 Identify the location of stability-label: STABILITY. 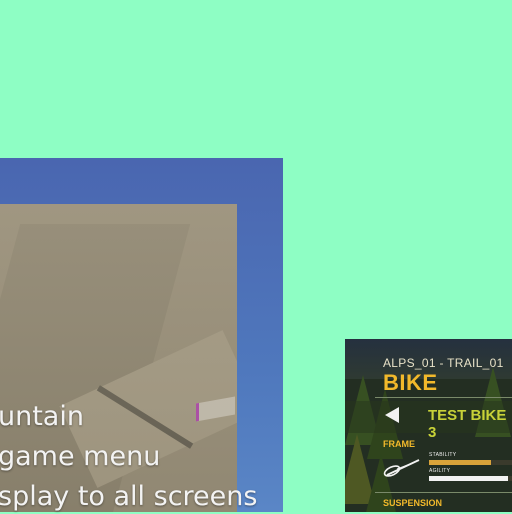
(443, 455).